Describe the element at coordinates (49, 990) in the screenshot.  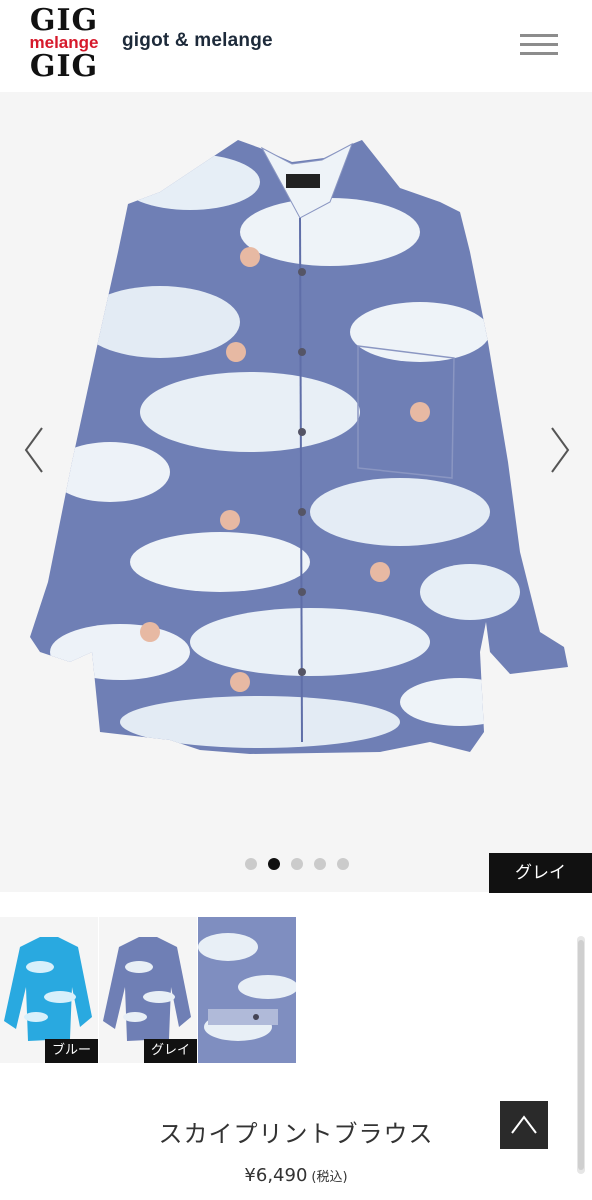
I see `thumbnail-blue: ブルー` at that location.